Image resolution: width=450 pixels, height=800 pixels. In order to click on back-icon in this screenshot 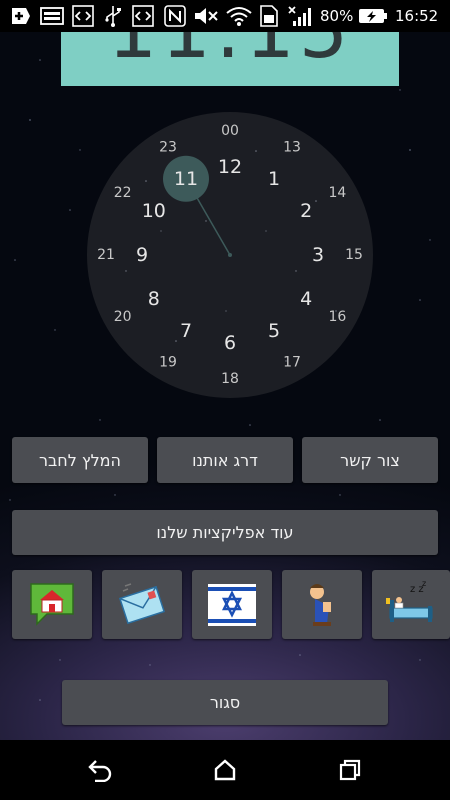, I will do `click(100, 771)`.